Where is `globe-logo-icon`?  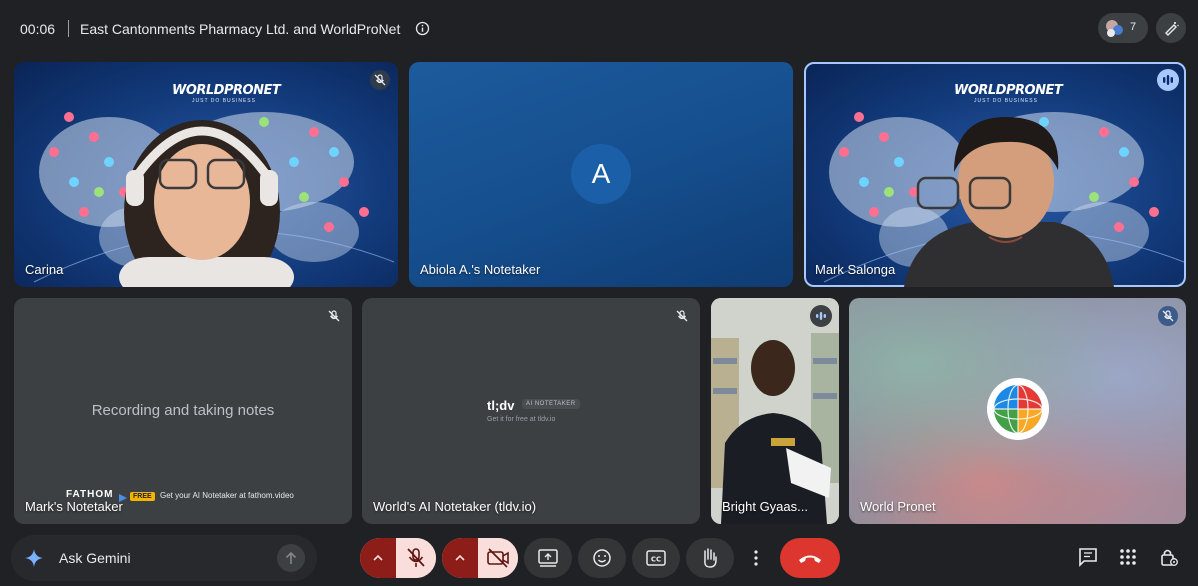
globe-logo-icon is located at coordinates (1018, 409).